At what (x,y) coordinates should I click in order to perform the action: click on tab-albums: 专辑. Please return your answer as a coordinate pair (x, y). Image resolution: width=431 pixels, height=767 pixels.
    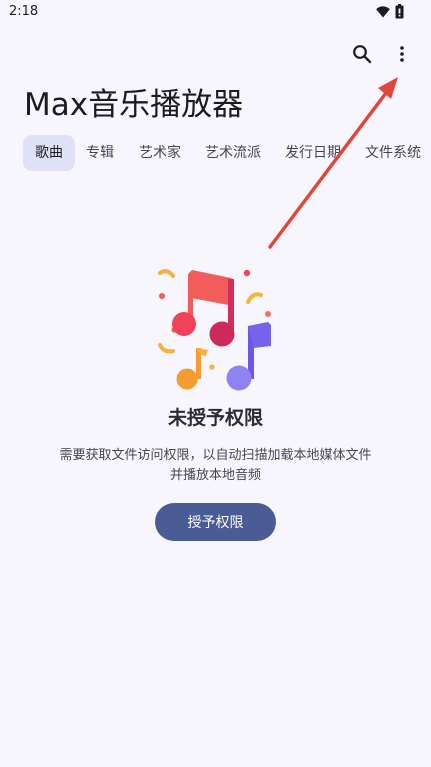
    Looking at the image, I should click on (100, 153).